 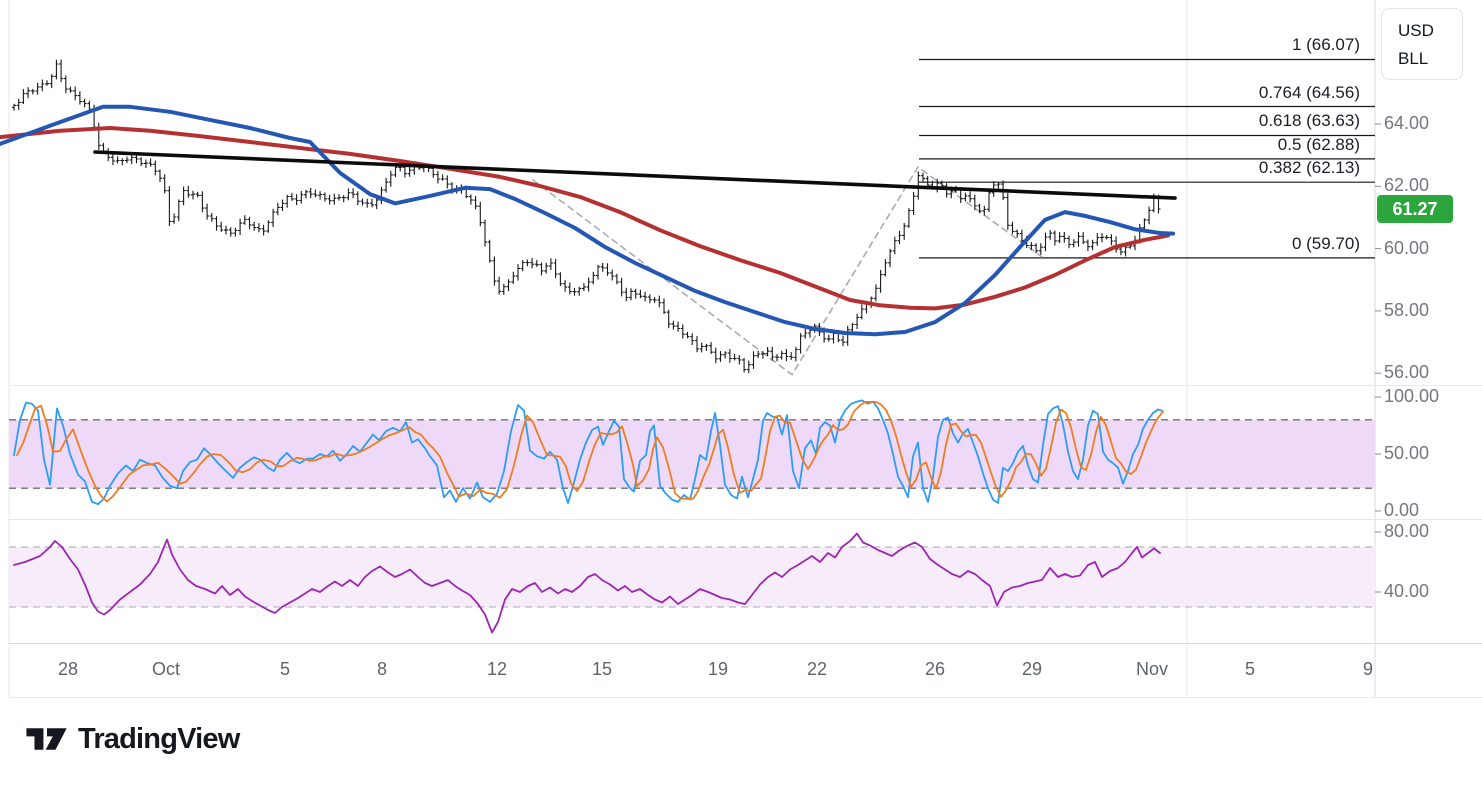 What do you see at coordinates (1032, 669) in the screenshot?
I see `date-axis-label: 29` at bounding box center [1032, 669].